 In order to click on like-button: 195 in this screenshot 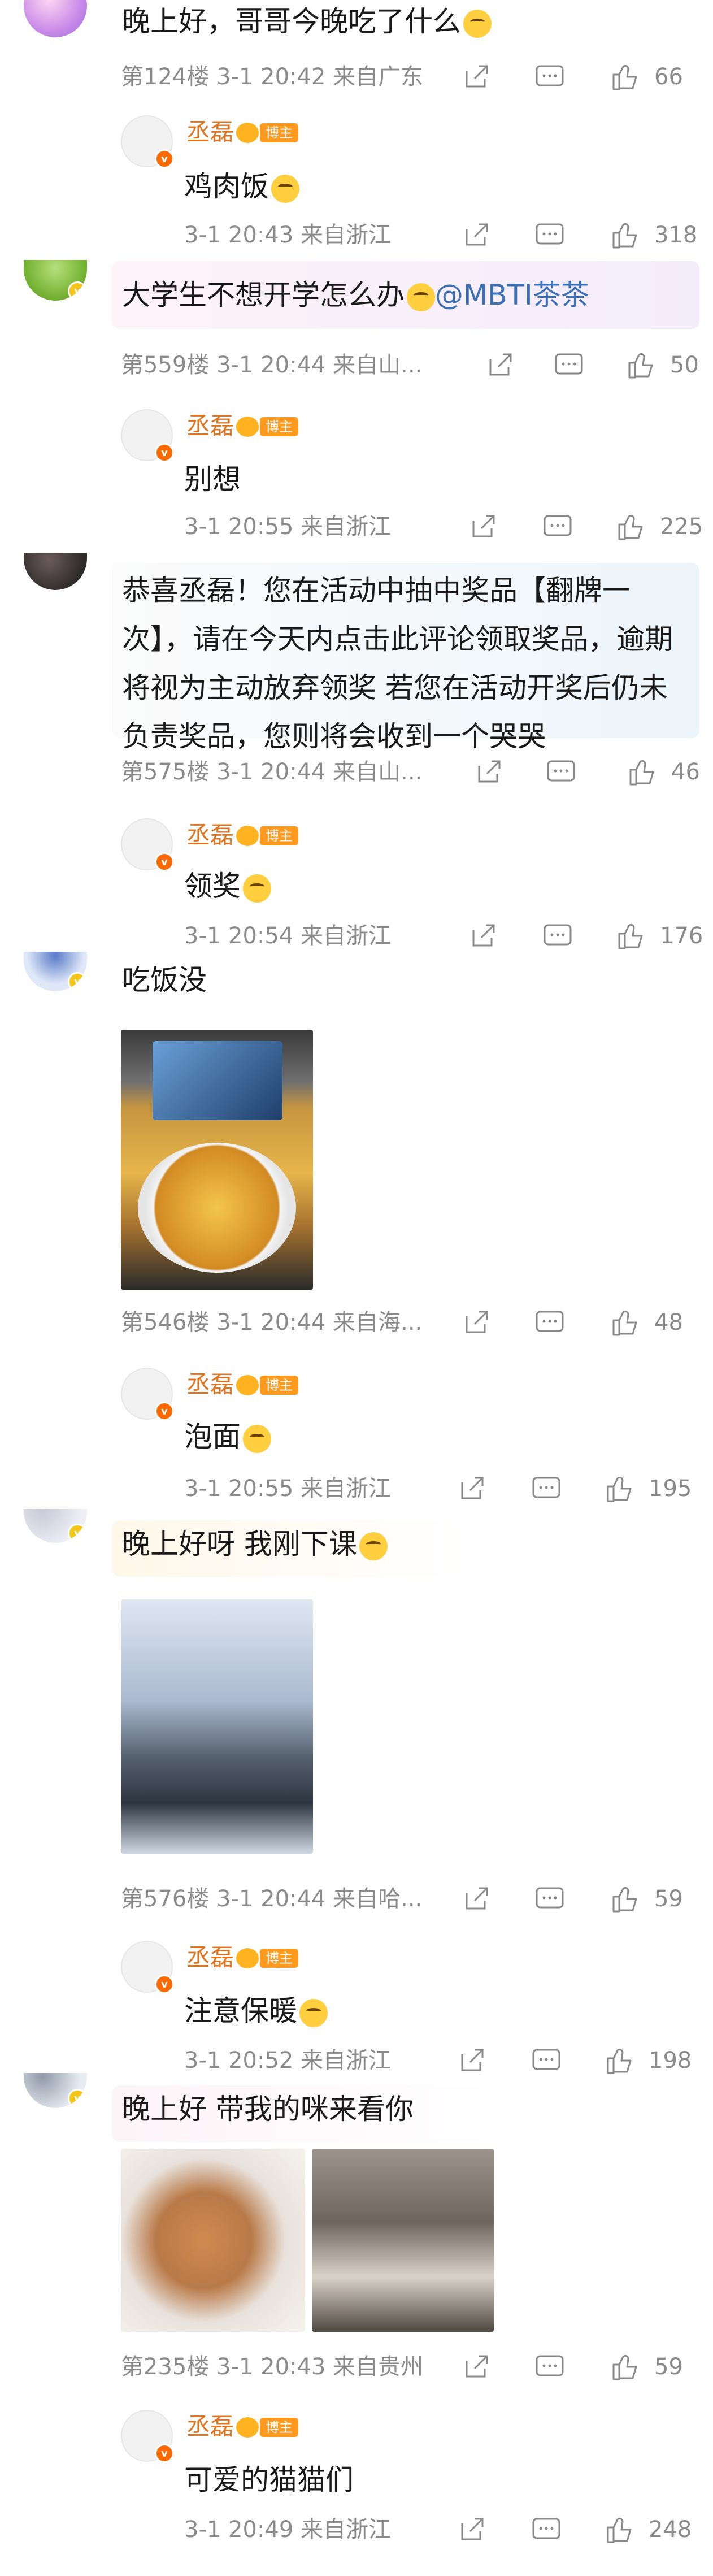, I will do `click(649, 1489)`.